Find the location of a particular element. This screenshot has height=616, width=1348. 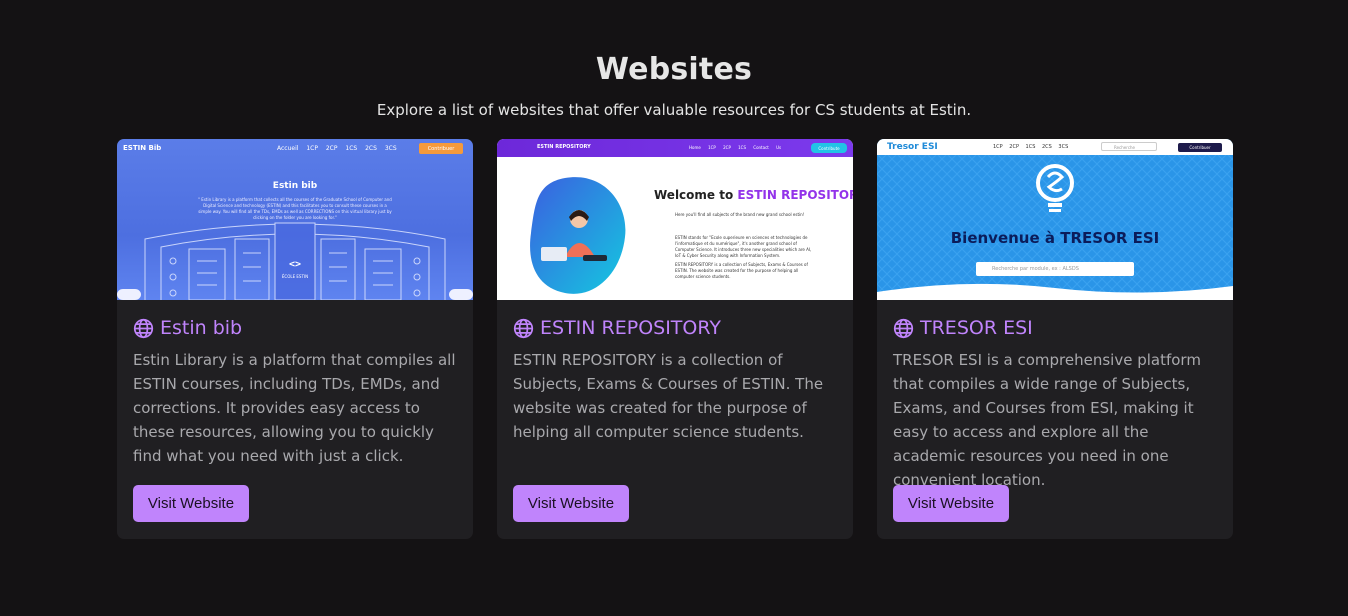

card-title-text: Estin bib is located at coordinates (201, 328).